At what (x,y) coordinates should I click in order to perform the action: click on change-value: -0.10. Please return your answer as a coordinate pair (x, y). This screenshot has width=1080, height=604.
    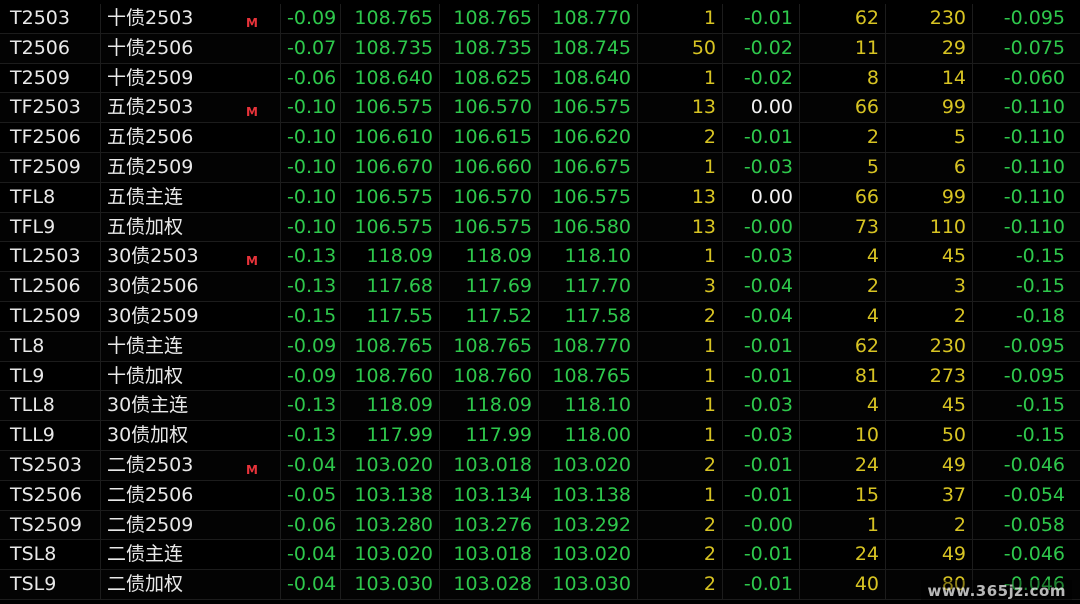
    Looking at the image, I should click on (310, 167).